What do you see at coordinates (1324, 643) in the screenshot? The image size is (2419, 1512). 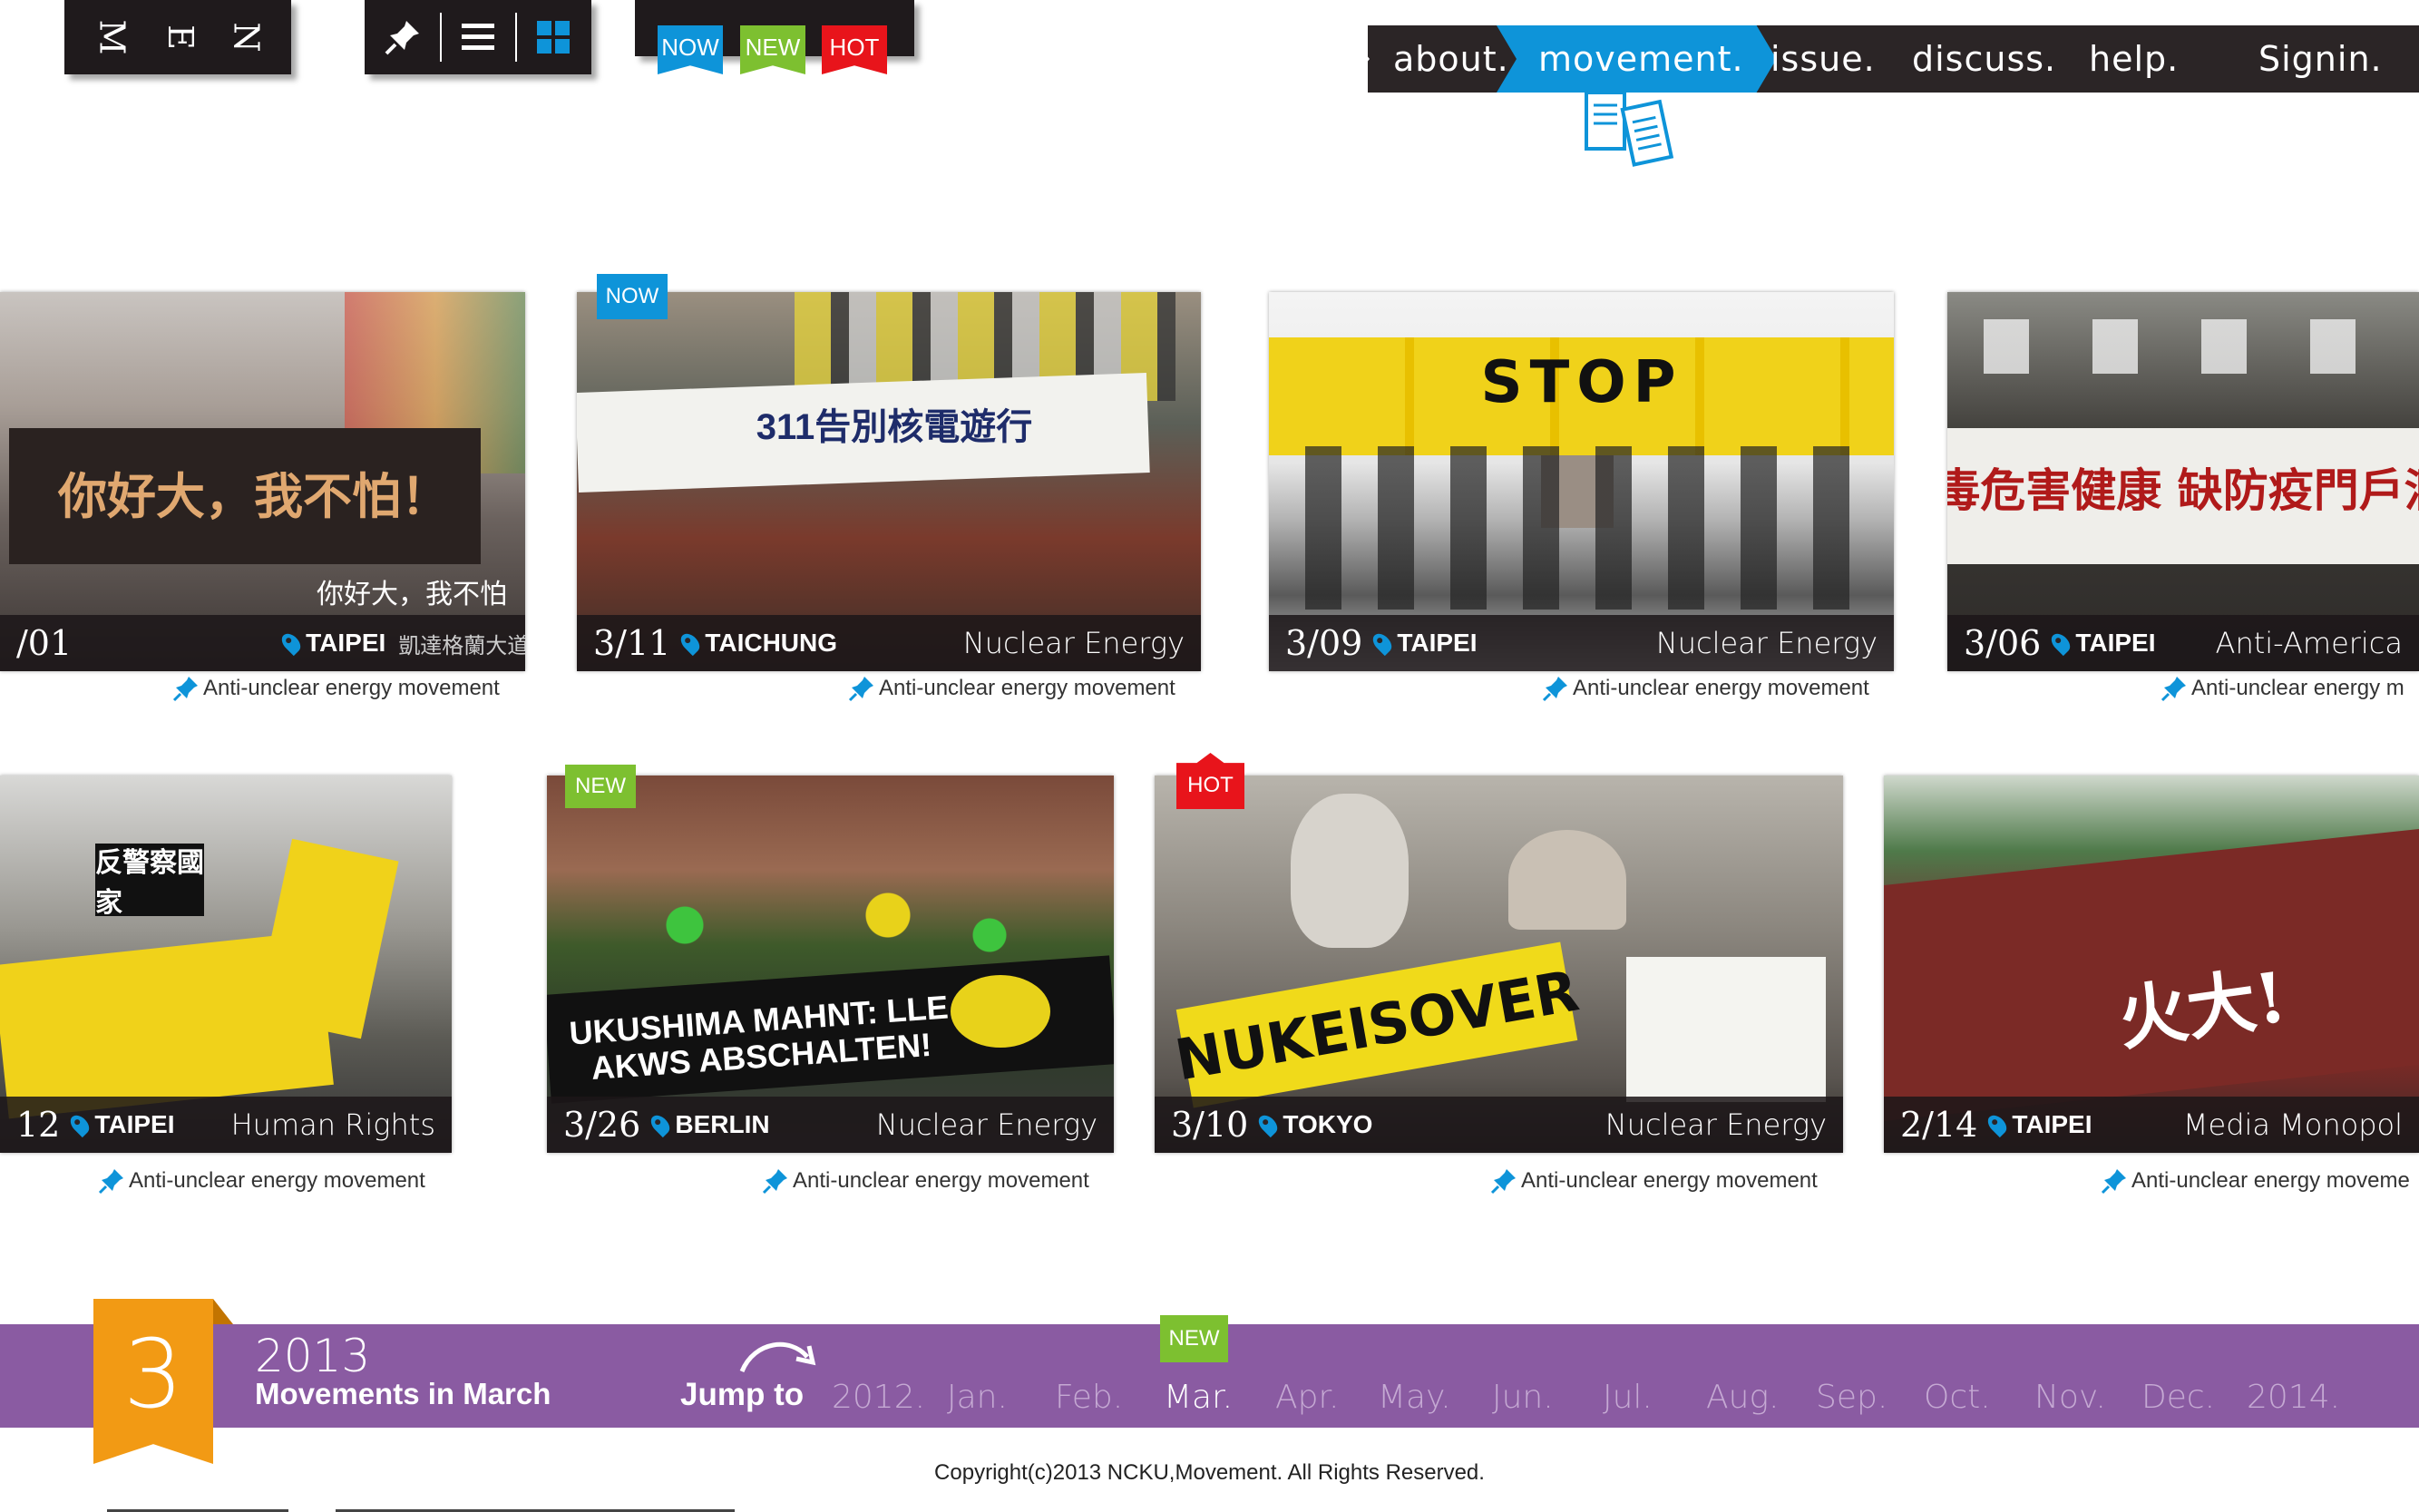 I see `card-date: 3/09` at bounding box center [1324, 643].